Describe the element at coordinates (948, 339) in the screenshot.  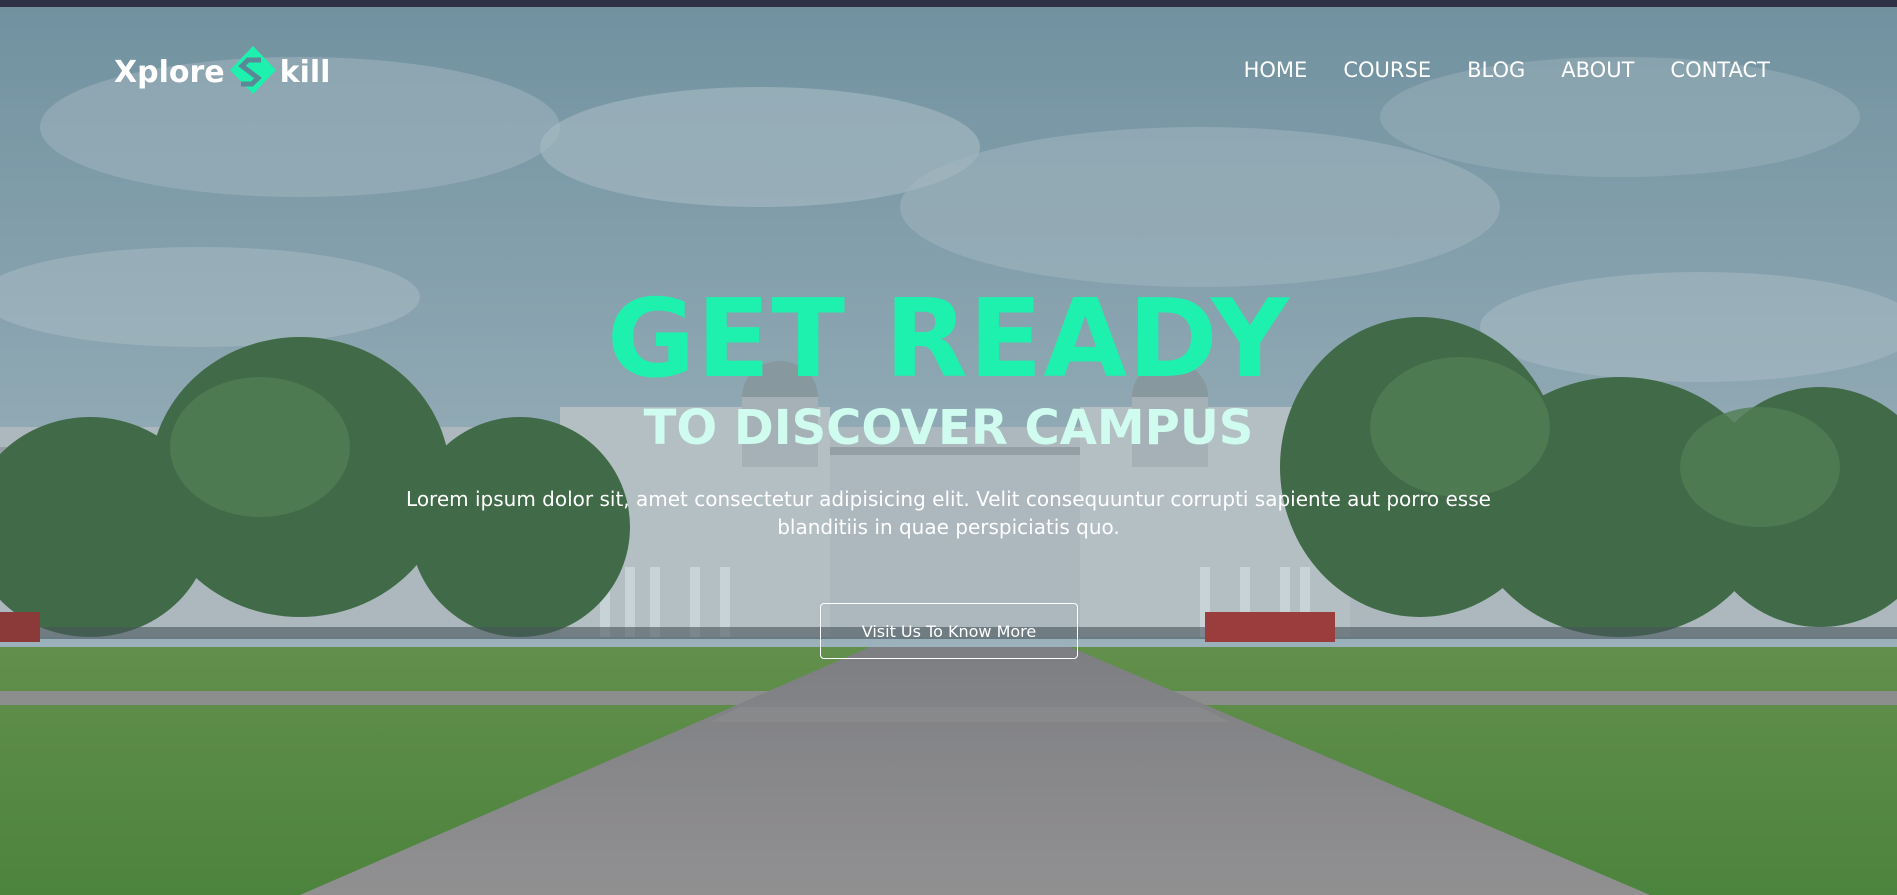
I see `hero-title: GET READY` at that location.